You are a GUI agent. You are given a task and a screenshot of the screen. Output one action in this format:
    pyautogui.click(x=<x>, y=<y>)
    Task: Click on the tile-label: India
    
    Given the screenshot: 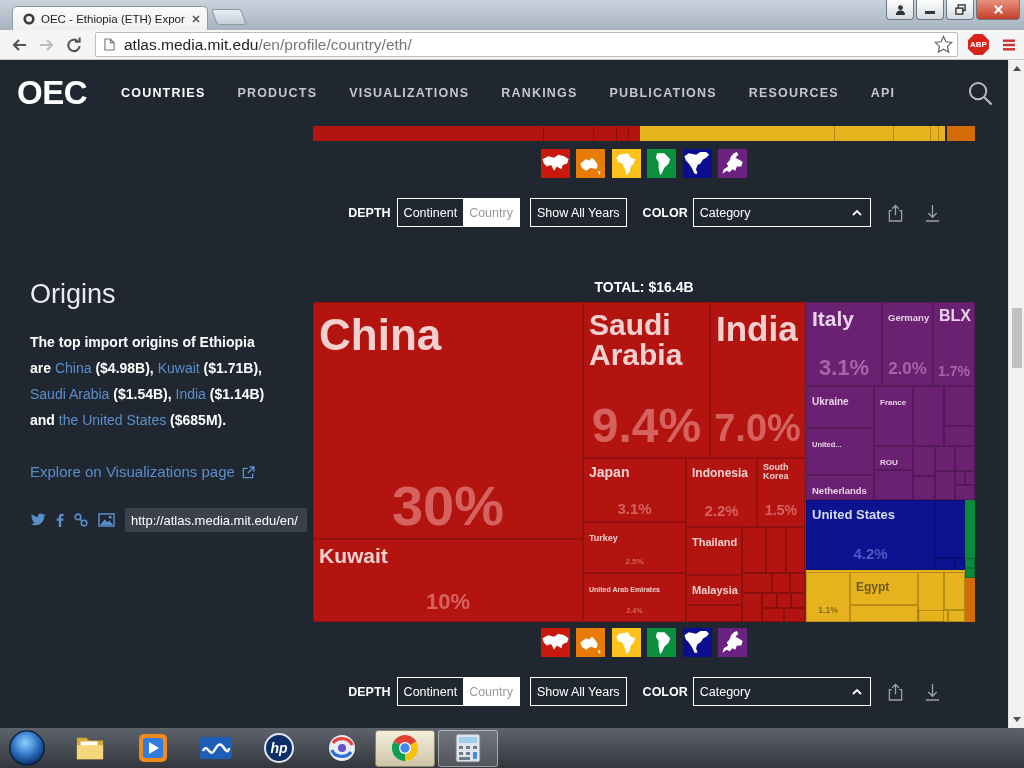 What is the action you would take?
    pyautogui.click(x=757, y=328)
    